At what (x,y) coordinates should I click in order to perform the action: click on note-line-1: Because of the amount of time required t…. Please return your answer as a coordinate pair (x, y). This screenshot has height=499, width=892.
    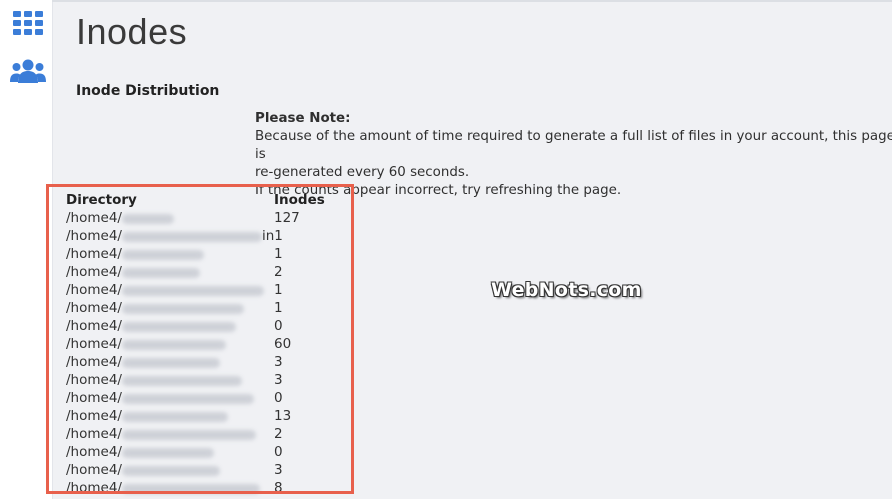
    Looking at the image, I should click on (573, 145).